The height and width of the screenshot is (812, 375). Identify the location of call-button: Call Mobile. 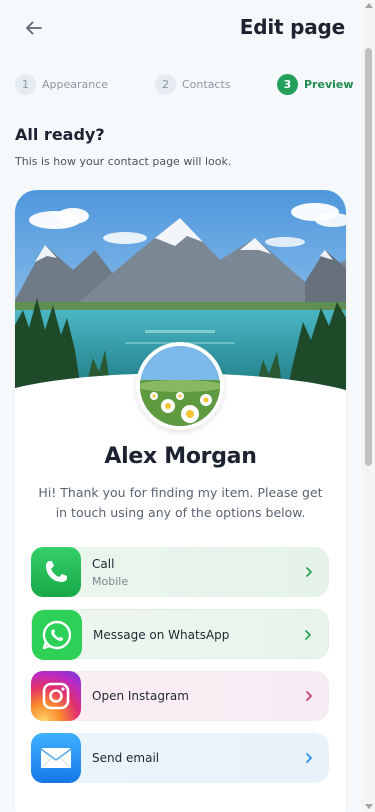
(180, 572).